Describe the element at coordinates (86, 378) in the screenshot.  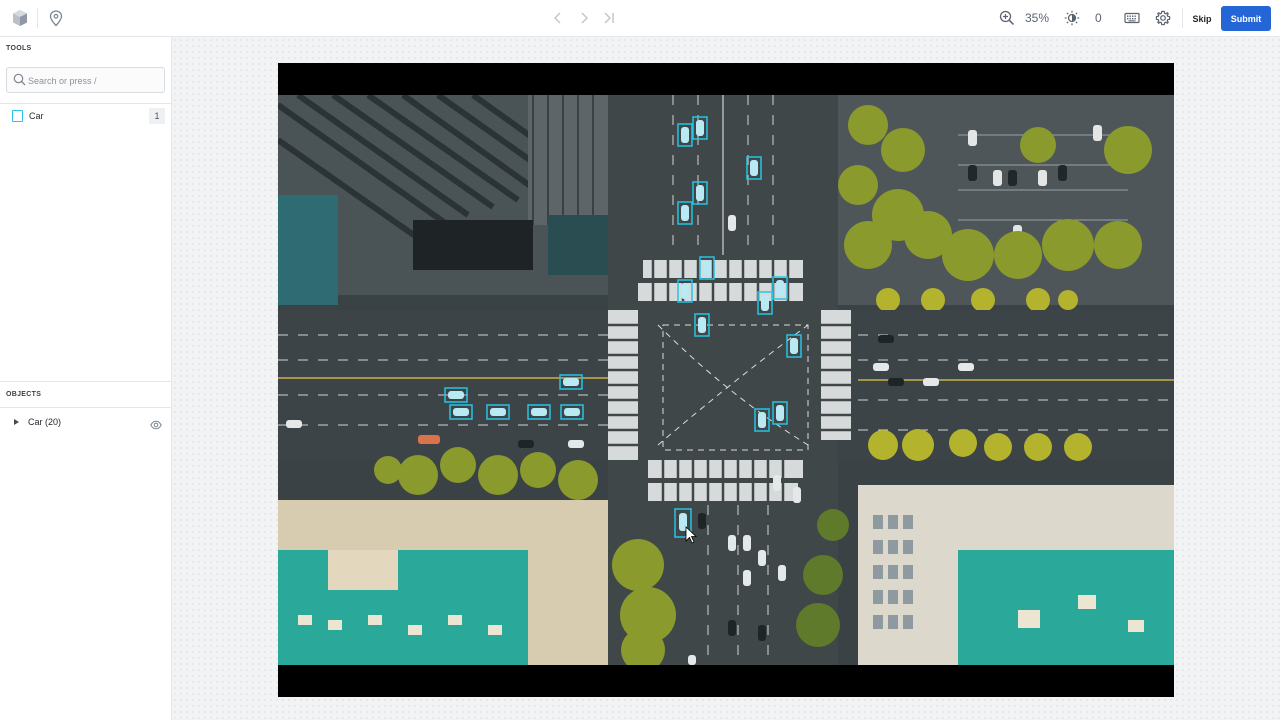
I see `left-panel: TOOLS Car 1 OBJECTS Car (20)` at that location.